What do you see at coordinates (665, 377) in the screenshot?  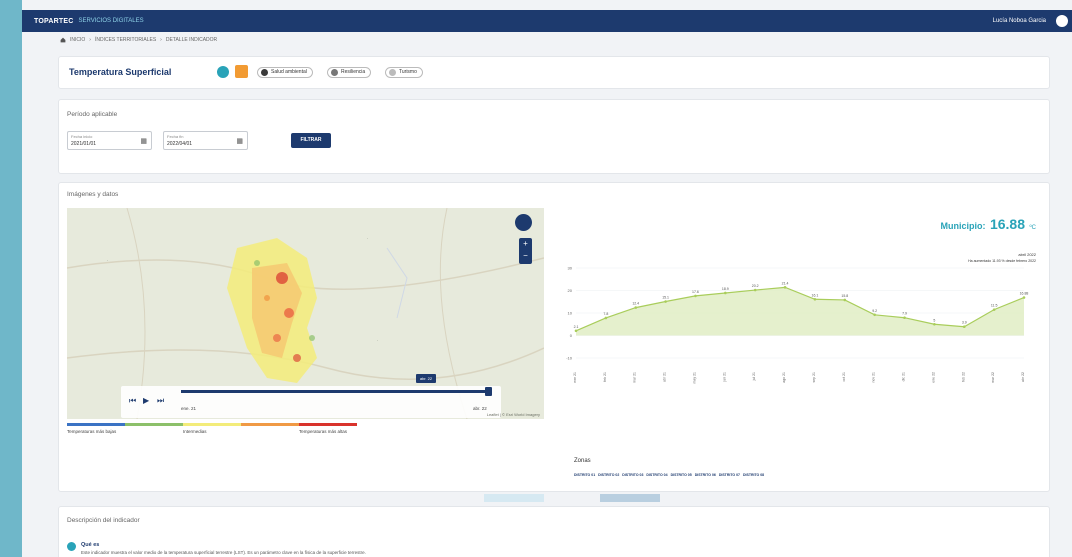 I see `x-tick-label: abr 21` at bounding box center [665, 377].